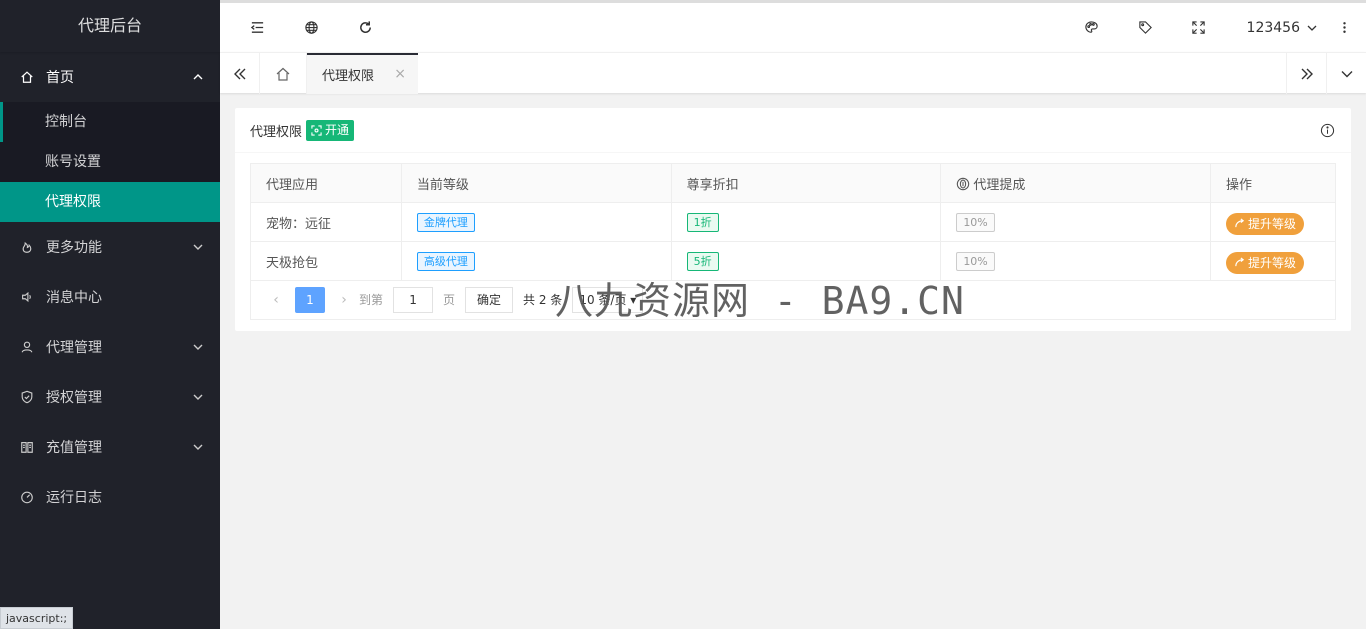  I want to click on cell-discount: 5折, so click(806, 261).